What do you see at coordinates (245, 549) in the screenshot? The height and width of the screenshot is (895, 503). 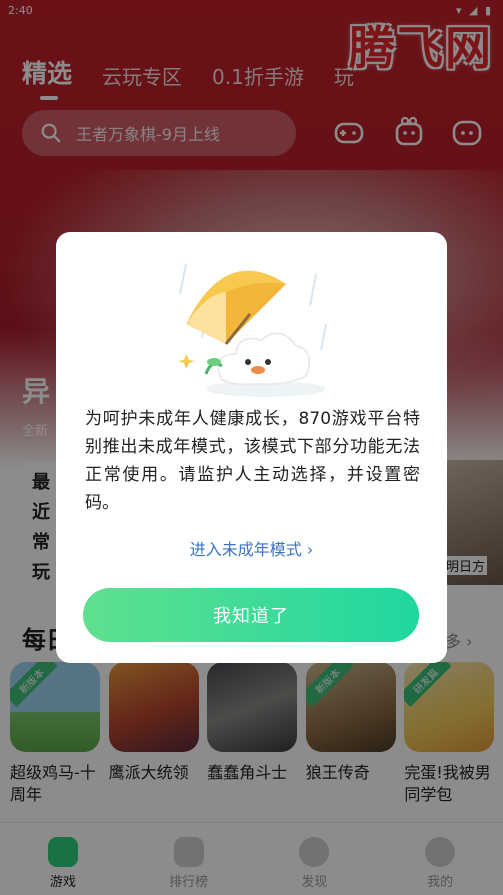 I see `enter-minor-mode-label: 进入未成年模式` at bounding box center [245, 549].